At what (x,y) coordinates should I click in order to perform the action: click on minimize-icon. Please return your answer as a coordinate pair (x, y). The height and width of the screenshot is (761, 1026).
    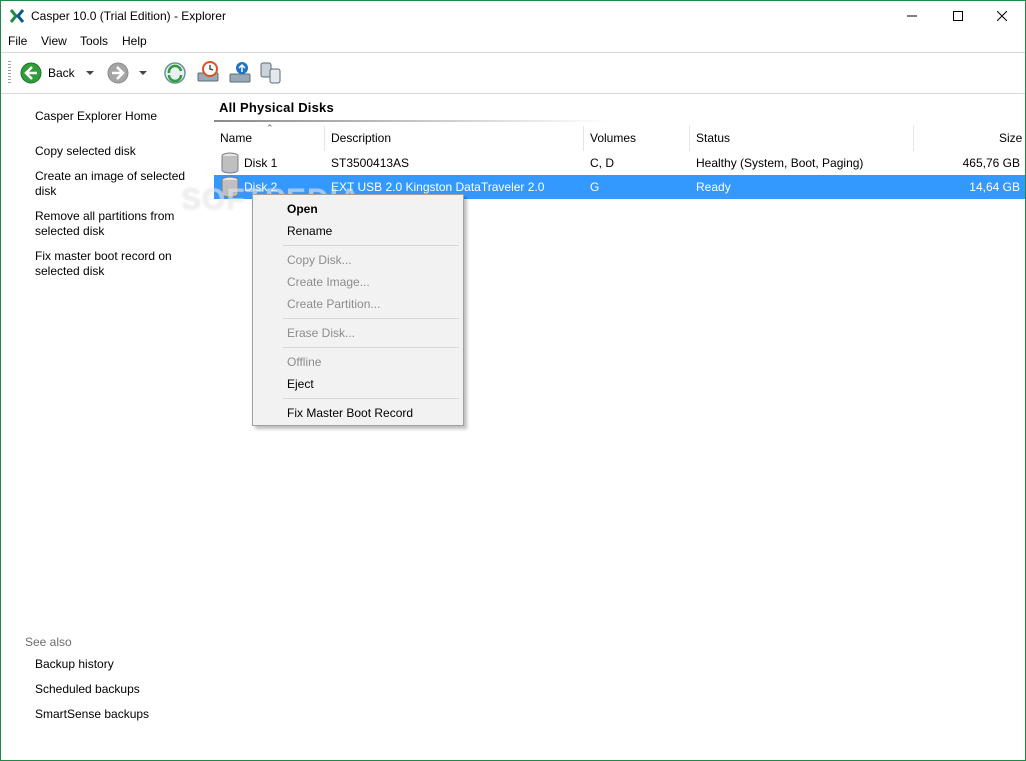
    Looking at the image, I should click on (912, 16).